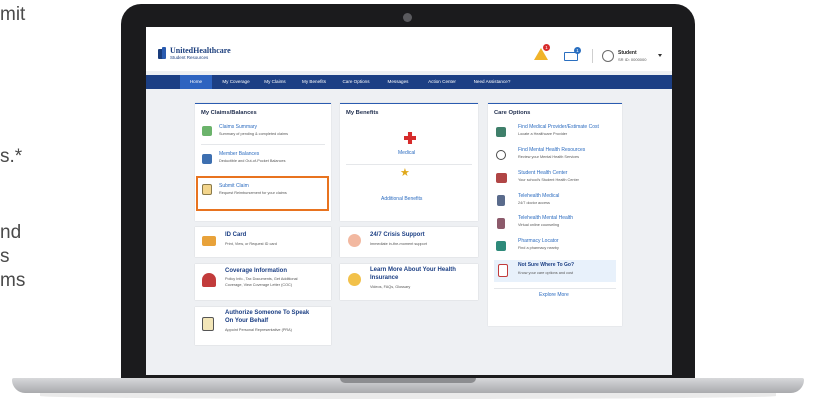 The width and height of the screenshot is (816, 412). Describe the element at coordinates (11, 232) in the screenshot. I see `side-text-line: nd` at that location.